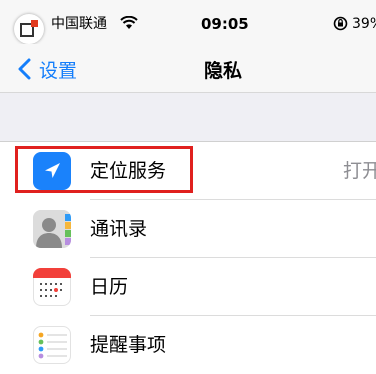 The width and height of the screenshot is (376, 374). Describe the element at coordinates (79, 24) in the screenshot. I see `carrier-label: 中国联通` at that location.